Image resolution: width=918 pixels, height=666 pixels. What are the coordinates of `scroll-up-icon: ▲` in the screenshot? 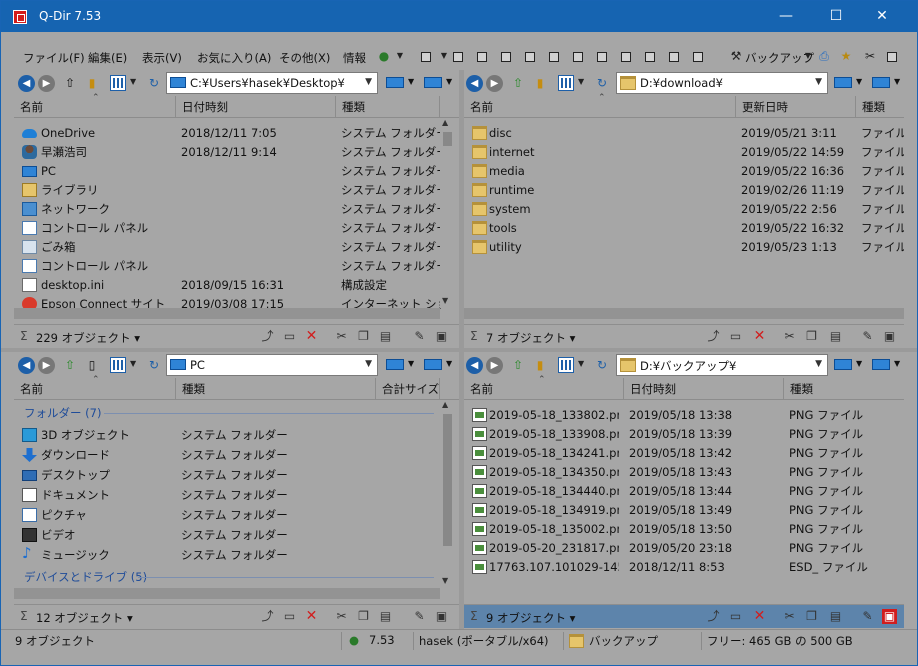 It's located at (445, 404).